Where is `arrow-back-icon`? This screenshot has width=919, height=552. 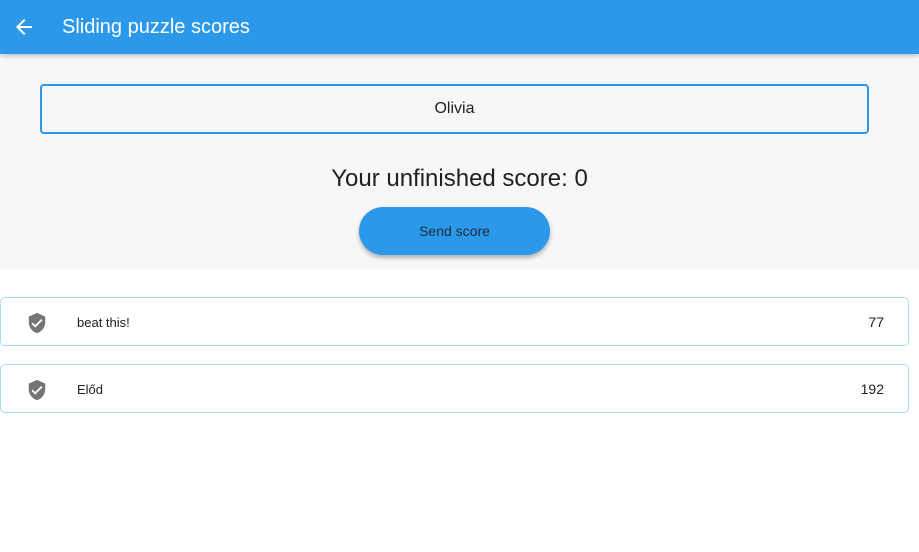 arrow-back-icon is located at coordinates (24, 27).